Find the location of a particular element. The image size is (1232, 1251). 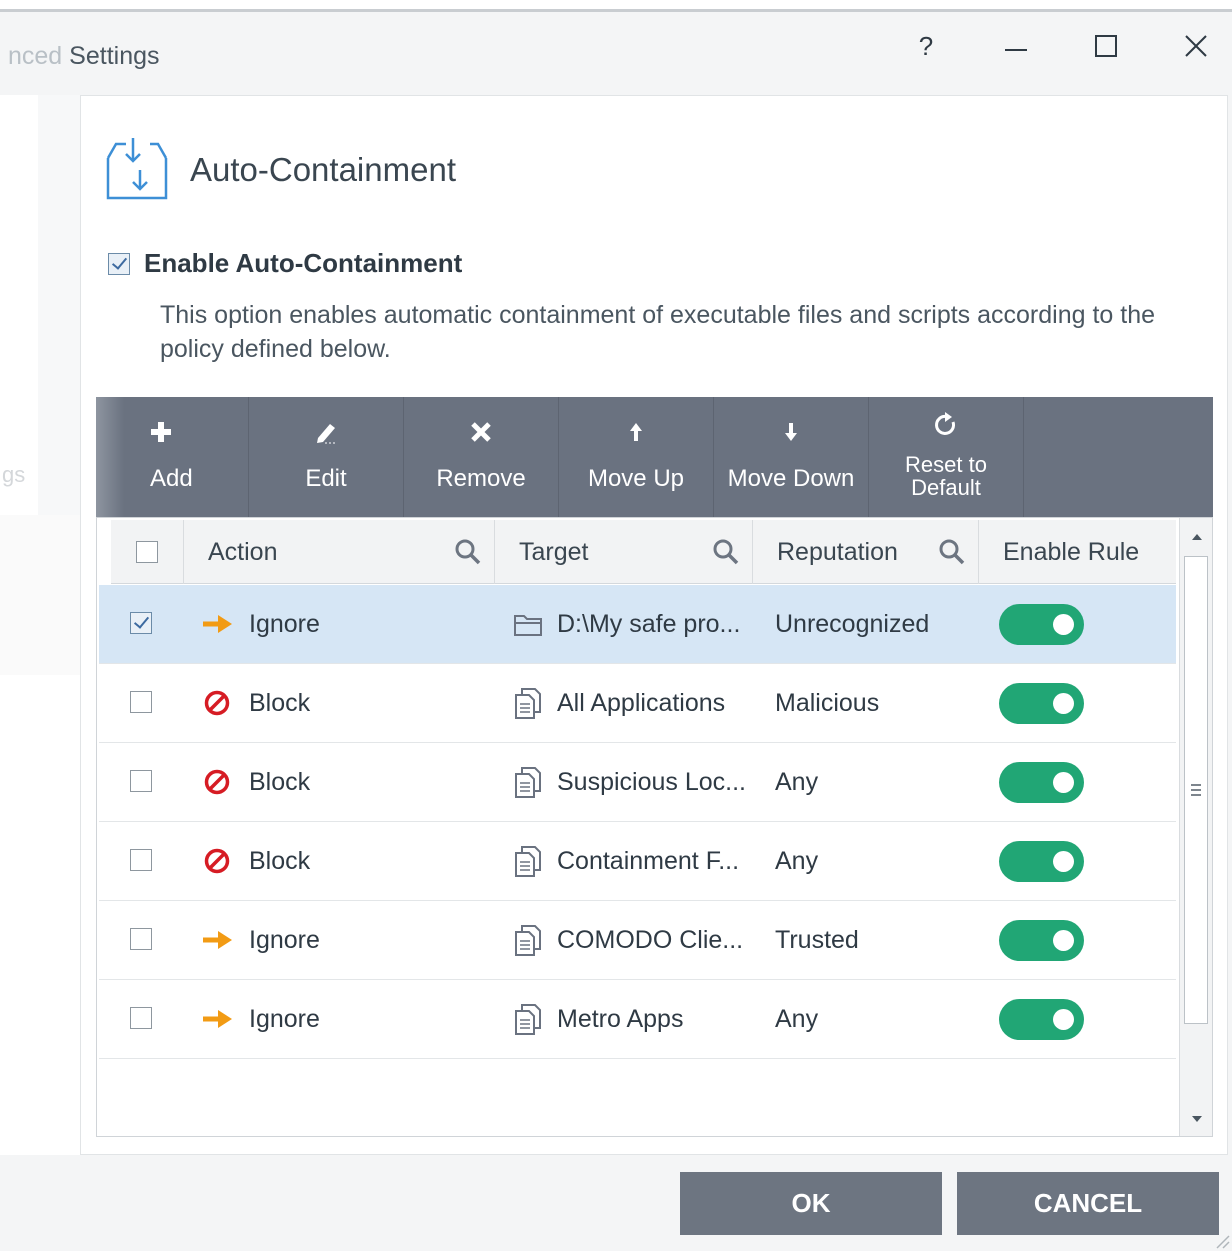

close-icon is located at coordinates (1196, 46).